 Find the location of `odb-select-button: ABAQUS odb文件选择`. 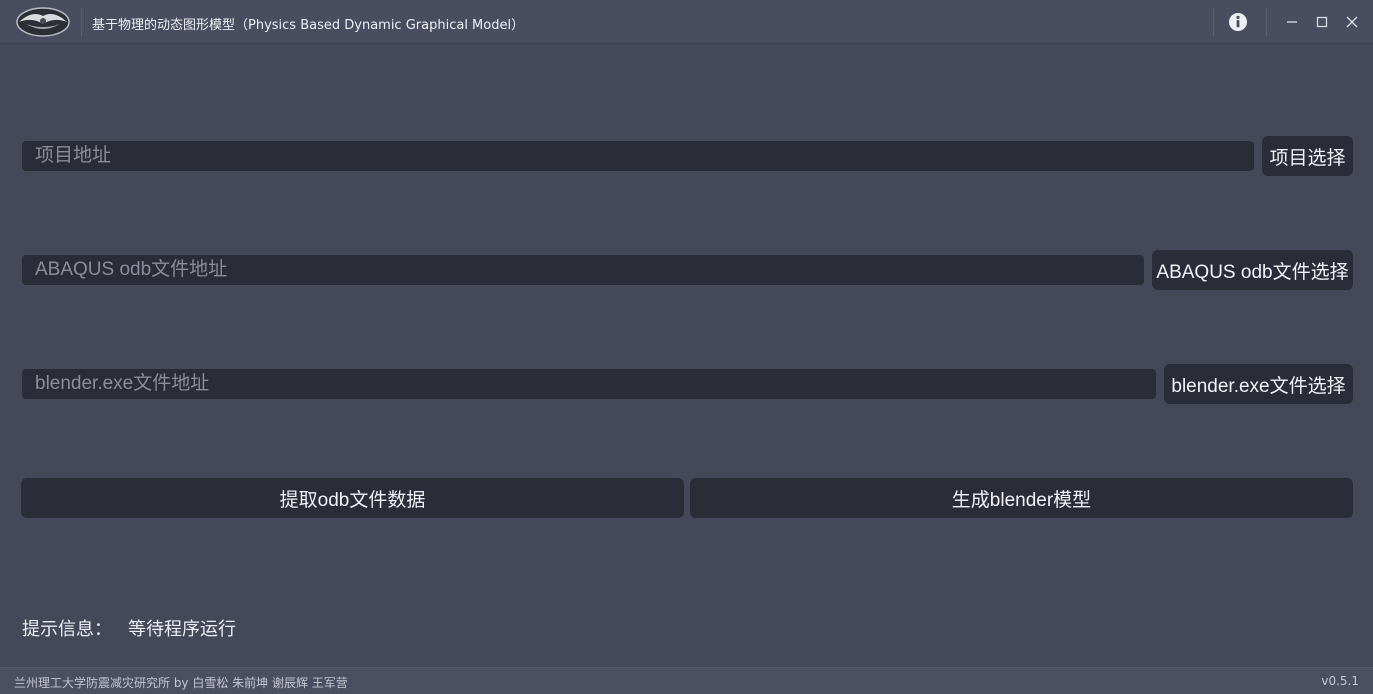

odb-select-button: ABAQUS odb文件选择 is located at coordinates (1252, 270).